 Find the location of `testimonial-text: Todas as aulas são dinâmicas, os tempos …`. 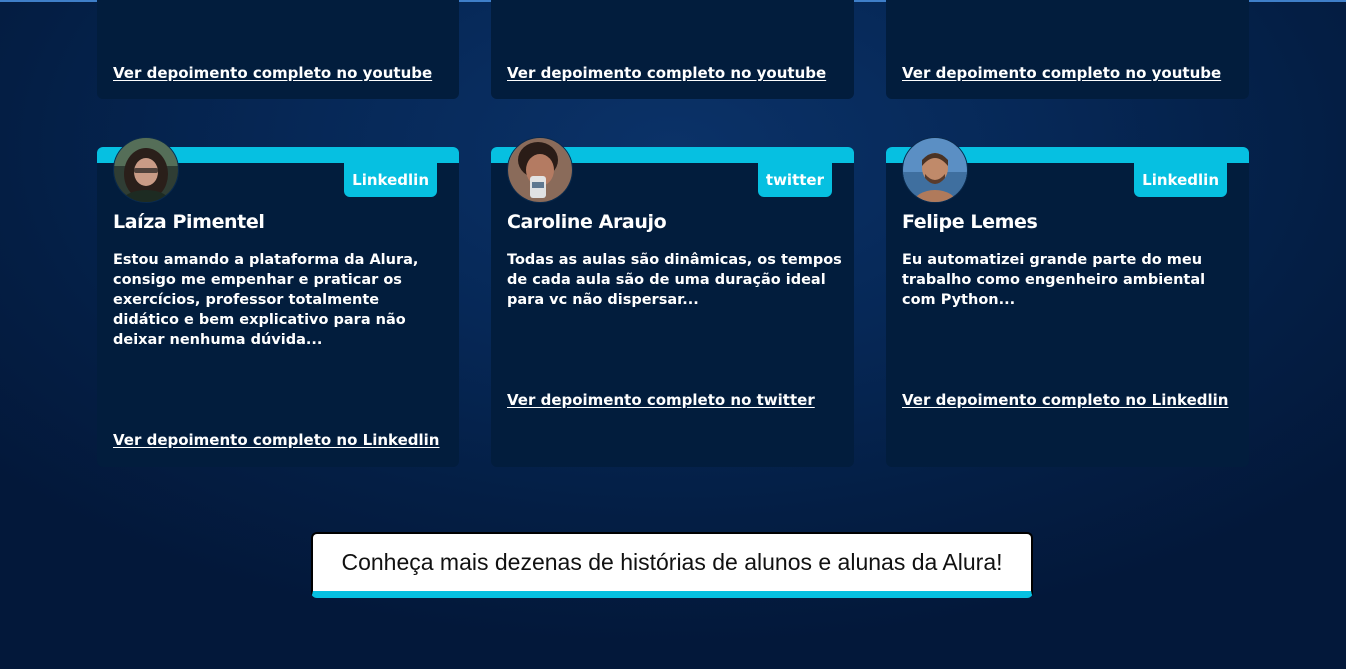

testimonial-text: Todas as aulas são dinâmicas, os tempos … is located at coordinates (674, 280).